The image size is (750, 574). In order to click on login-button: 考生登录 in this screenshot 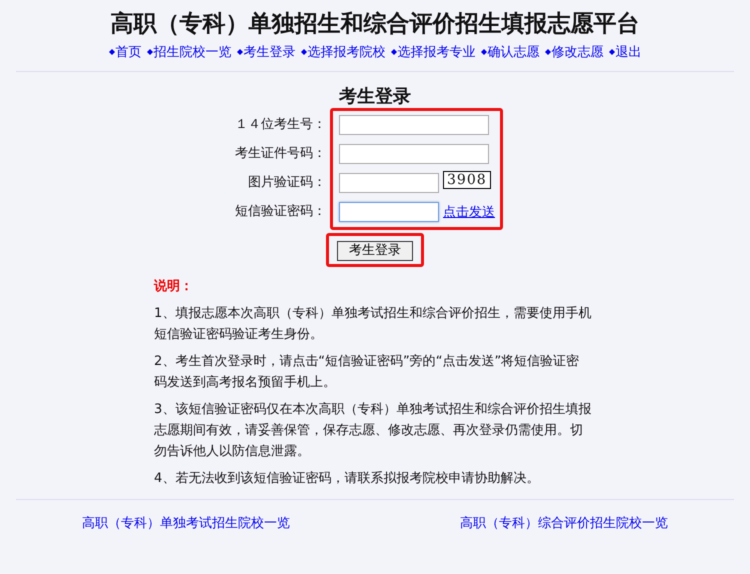, I will do `click(375, 251)`.